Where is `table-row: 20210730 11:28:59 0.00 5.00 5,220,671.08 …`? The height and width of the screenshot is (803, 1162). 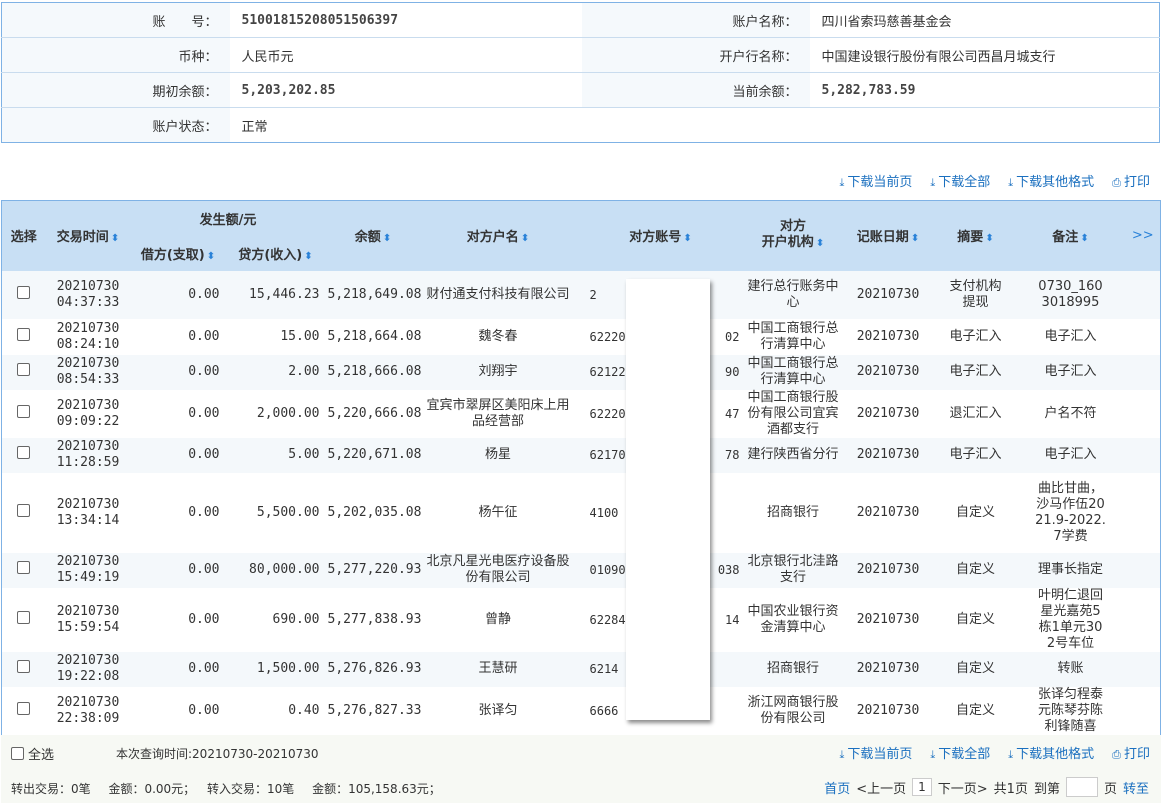 table-row: 20210730 11:28:59 0.00 5.00 5,220,671.08 … is located at coordinates (581, 455).